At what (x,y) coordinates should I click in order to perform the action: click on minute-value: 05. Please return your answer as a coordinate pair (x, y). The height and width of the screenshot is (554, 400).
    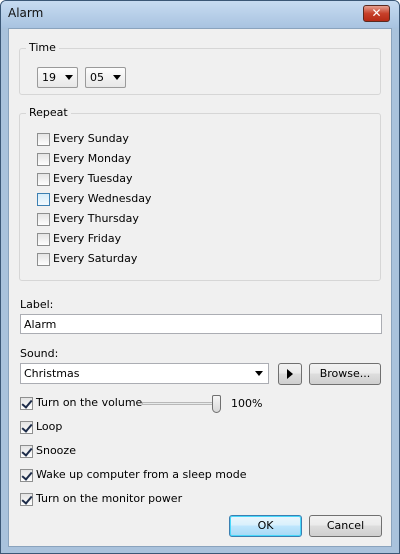
    Looking at the image, I should click on (97, 77).